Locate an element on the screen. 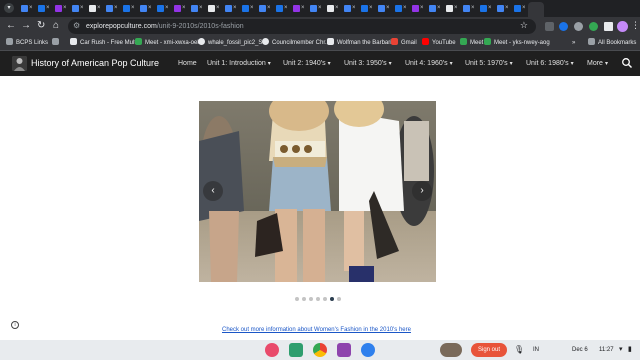 The height and width of the screenshot is (360, 640). time-label: 11:27 is located at coordinates (606, 350).